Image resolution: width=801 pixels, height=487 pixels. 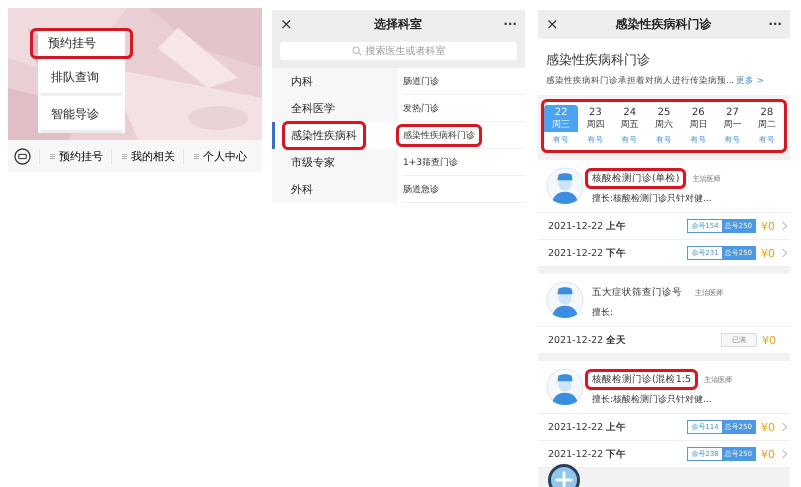 What do you see at coordinates (81, 43) in the screenshot?
I see `menu-item: 预约挂号` at bounding box center [81, 43].